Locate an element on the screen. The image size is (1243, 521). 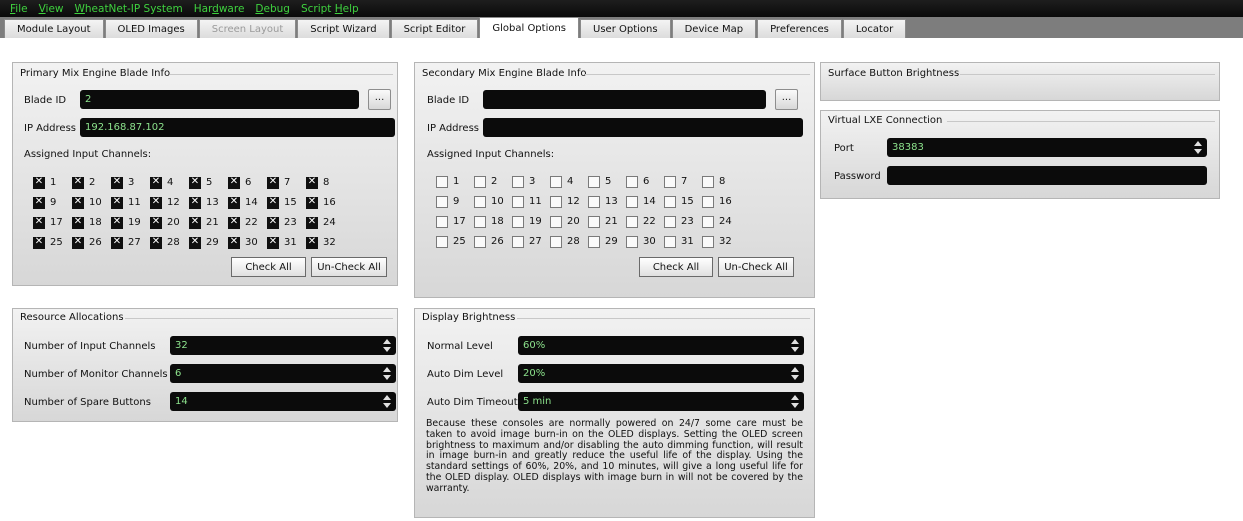
channel-checkbox: 9 is located at coordinates (44, 202).